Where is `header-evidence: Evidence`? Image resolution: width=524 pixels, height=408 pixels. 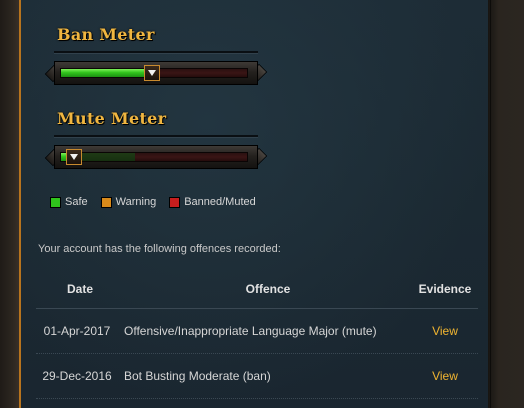 header-evidence: Evidence is located at coordinates (445, 289).